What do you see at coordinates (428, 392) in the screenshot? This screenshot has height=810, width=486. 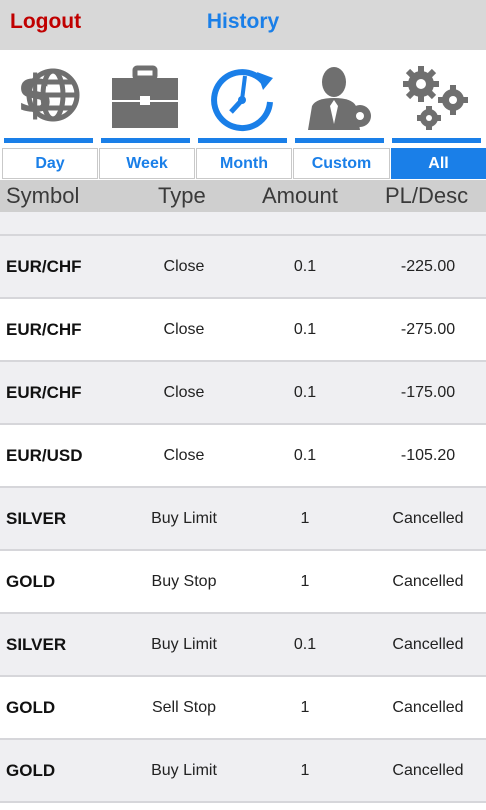 I see `cell-pl: -175.00` at bounding box center [428, 392].